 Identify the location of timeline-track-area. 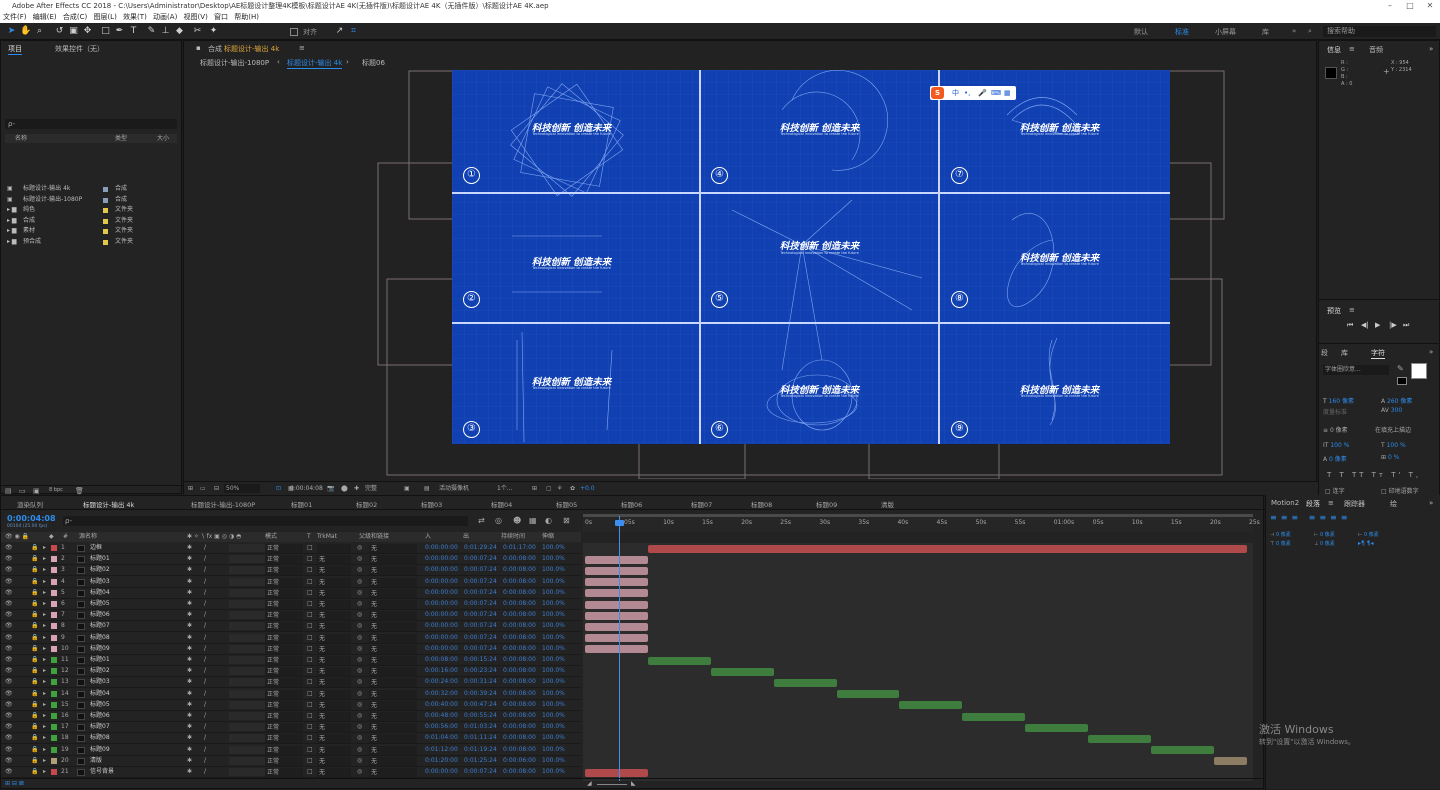
(918, 662).